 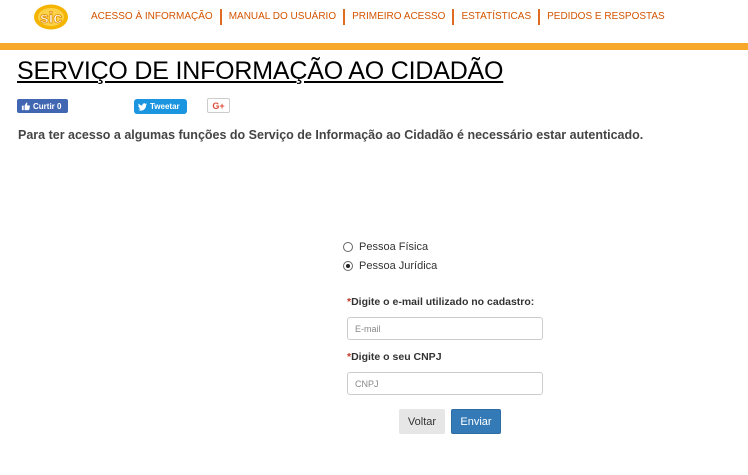 I want to click on cnpj-field, so click(x=445, y=383).